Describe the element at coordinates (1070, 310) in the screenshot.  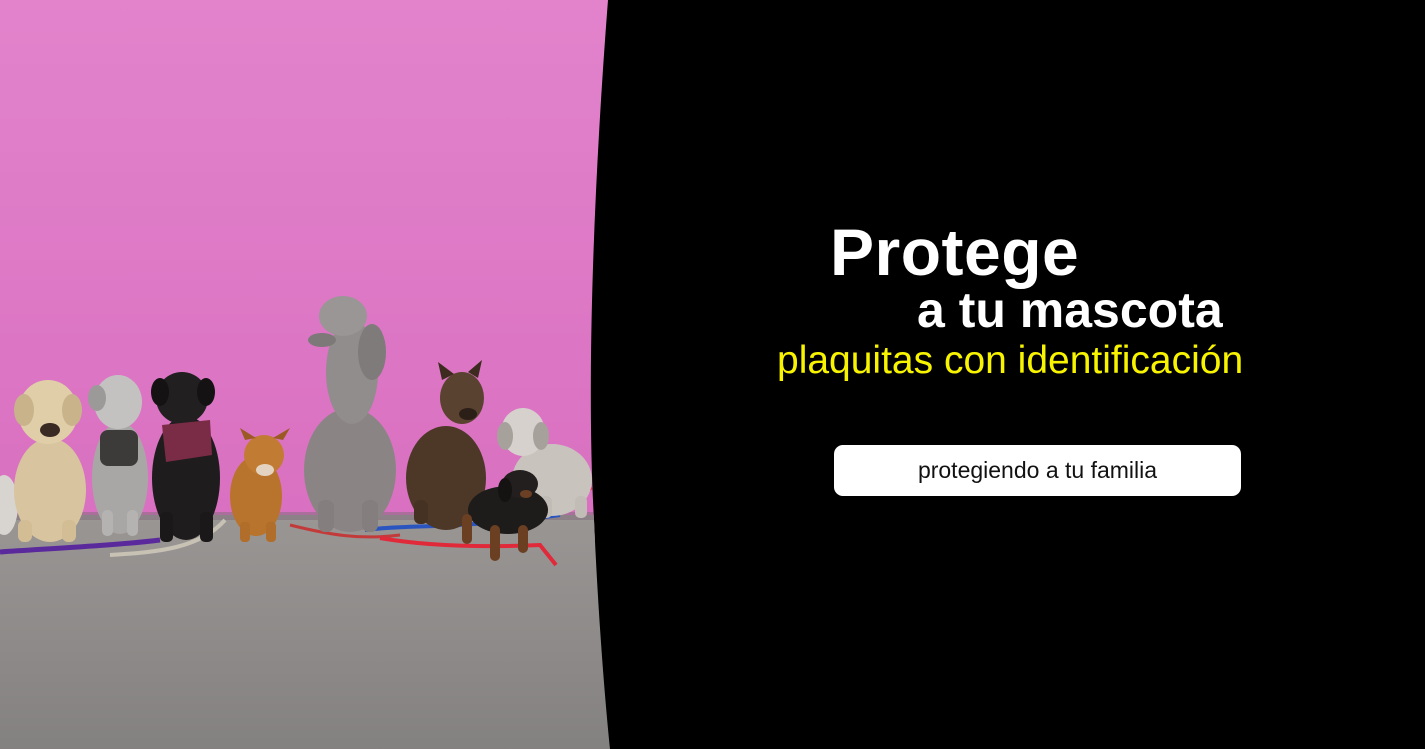
I see `hero-subline: a tu mascota` at that location.